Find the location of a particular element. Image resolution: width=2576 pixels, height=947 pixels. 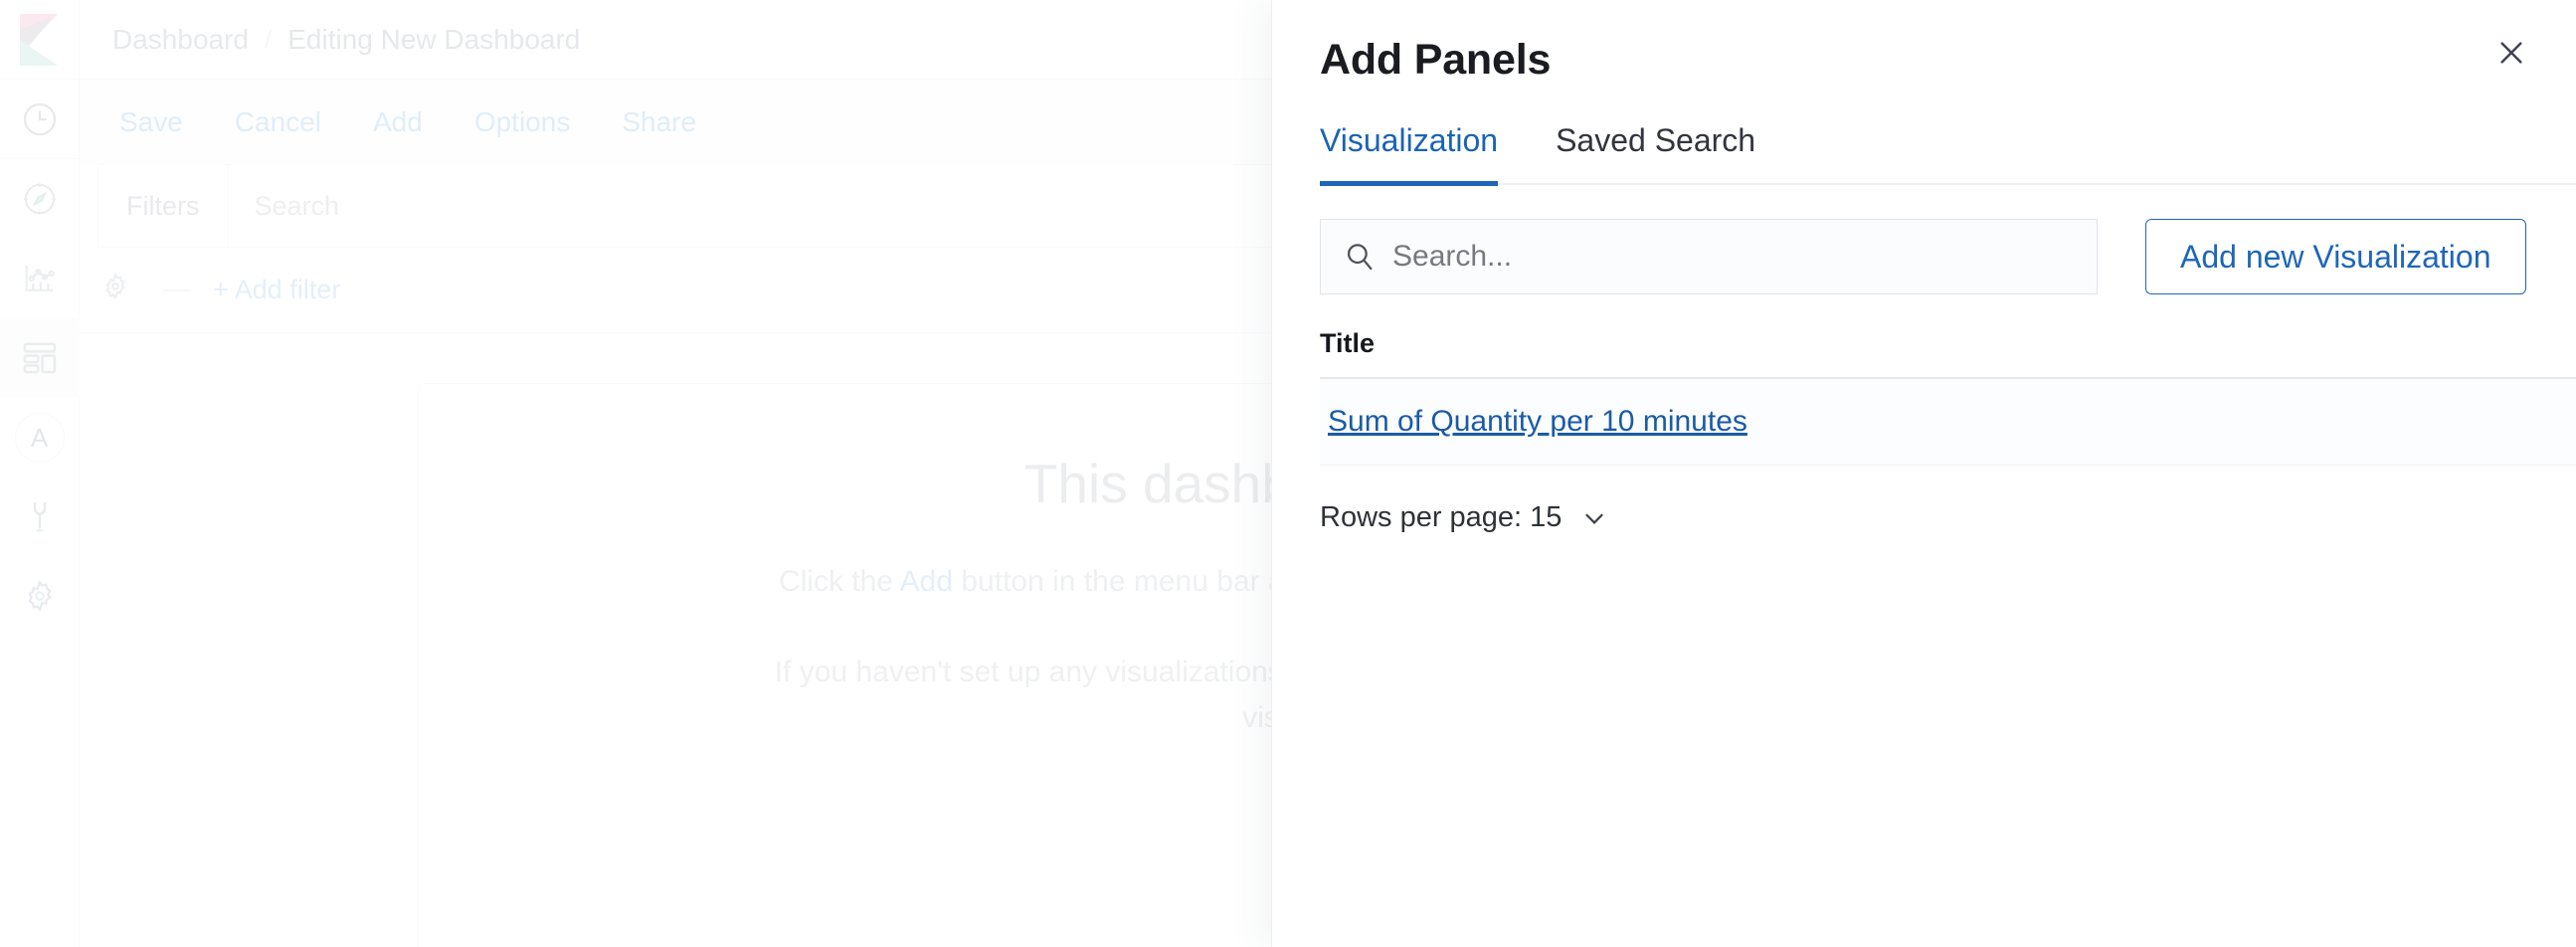

sidebar-item-dev-tools is located at coordinates (40, 517).